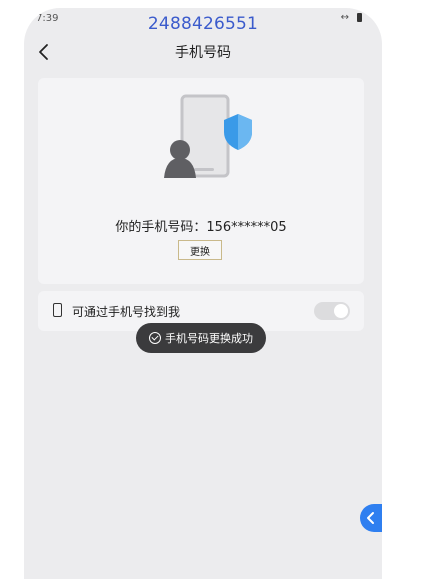 This screenshot has width=442, height=579. I want to click on findable-toggle, so click(332, 311).